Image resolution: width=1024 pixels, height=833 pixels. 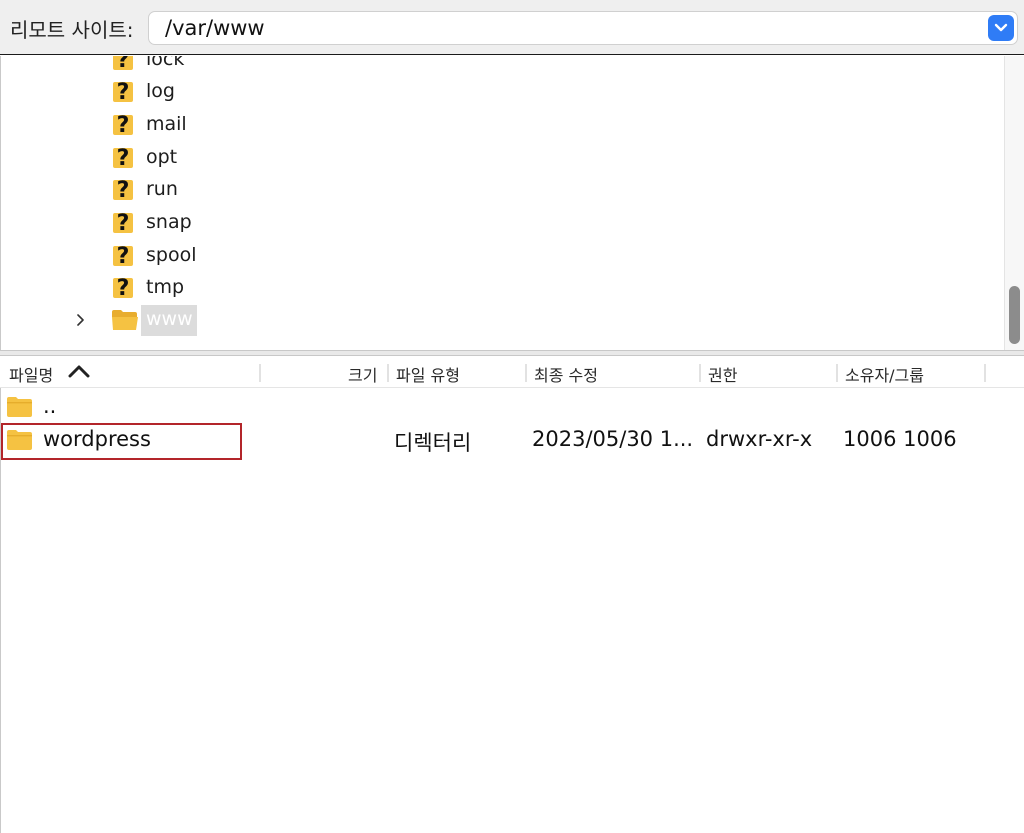 What do you see at coordinates (79, 371) in the screenshot?
I see `sort-ascending-icon` at bounding box center [79, 371].